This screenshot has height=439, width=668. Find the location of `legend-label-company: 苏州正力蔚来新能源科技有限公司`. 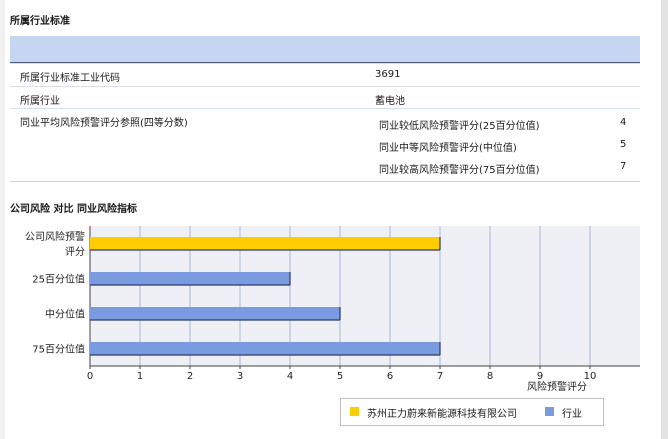

legend-label-company: 苏州正力蔚来新能源科技有限公司 is located at coordinates (442, 414).